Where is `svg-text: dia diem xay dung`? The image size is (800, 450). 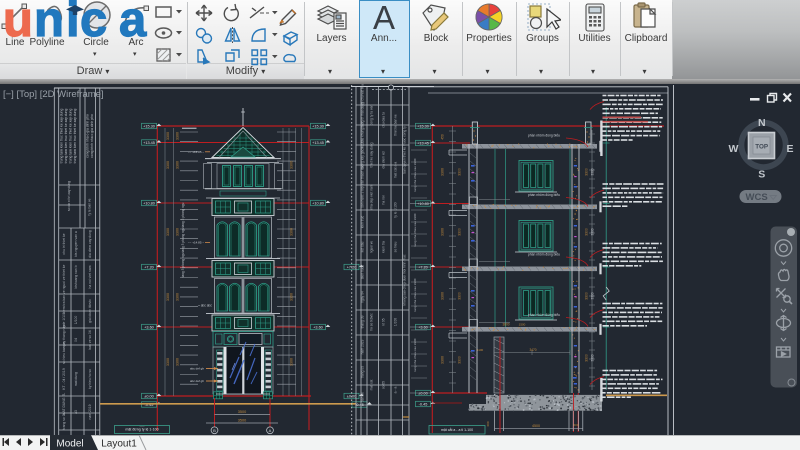 svg-text: dia diem xay dung is located at coordinates (90, 244).